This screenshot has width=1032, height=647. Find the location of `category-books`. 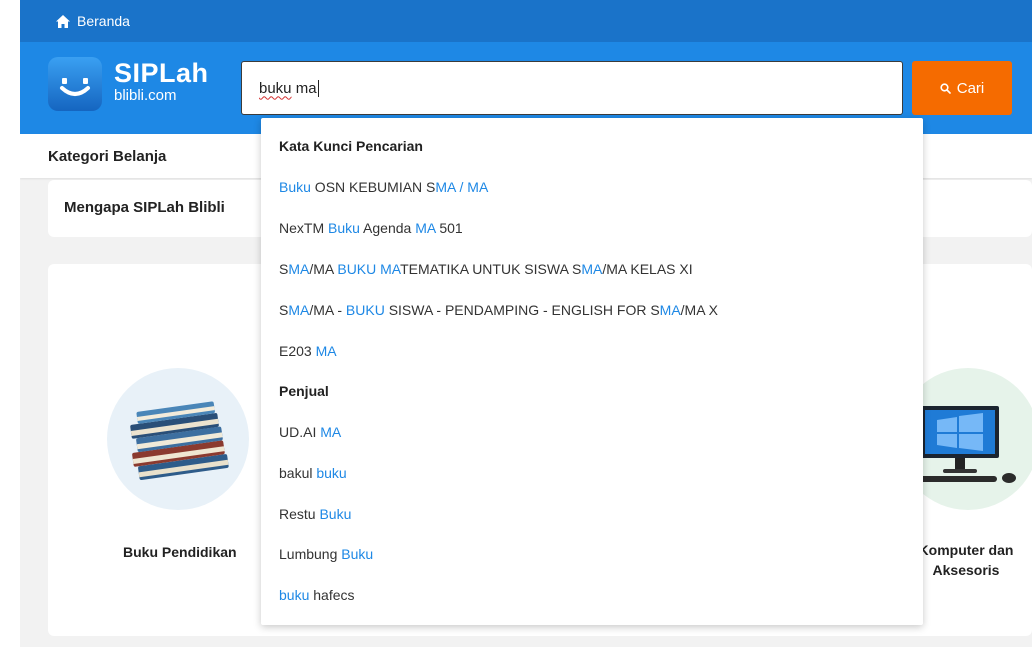

category-books is located at coordinates (178, 439).